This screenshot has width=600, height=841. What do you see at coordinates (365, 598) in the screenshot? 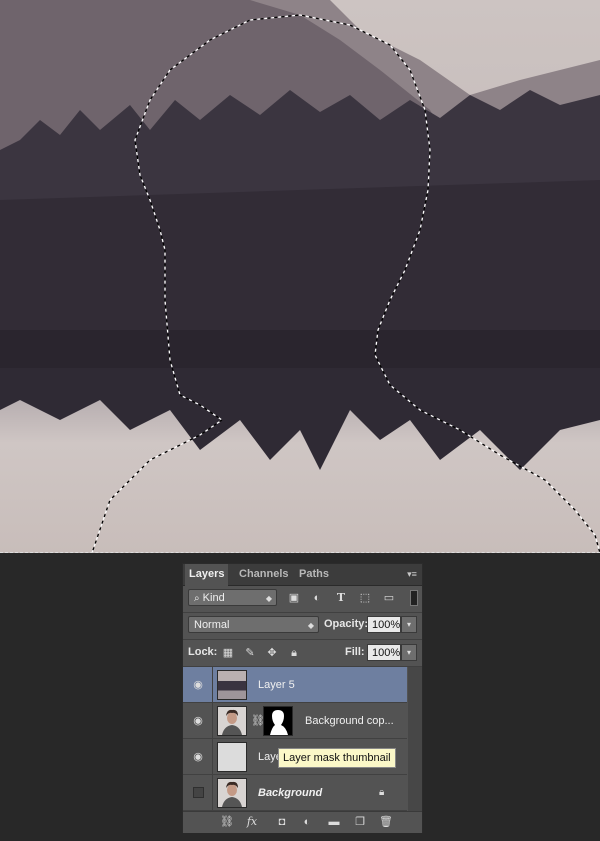
I see `shape-filter-icon: ⬚` at bounding box center [365, 598].